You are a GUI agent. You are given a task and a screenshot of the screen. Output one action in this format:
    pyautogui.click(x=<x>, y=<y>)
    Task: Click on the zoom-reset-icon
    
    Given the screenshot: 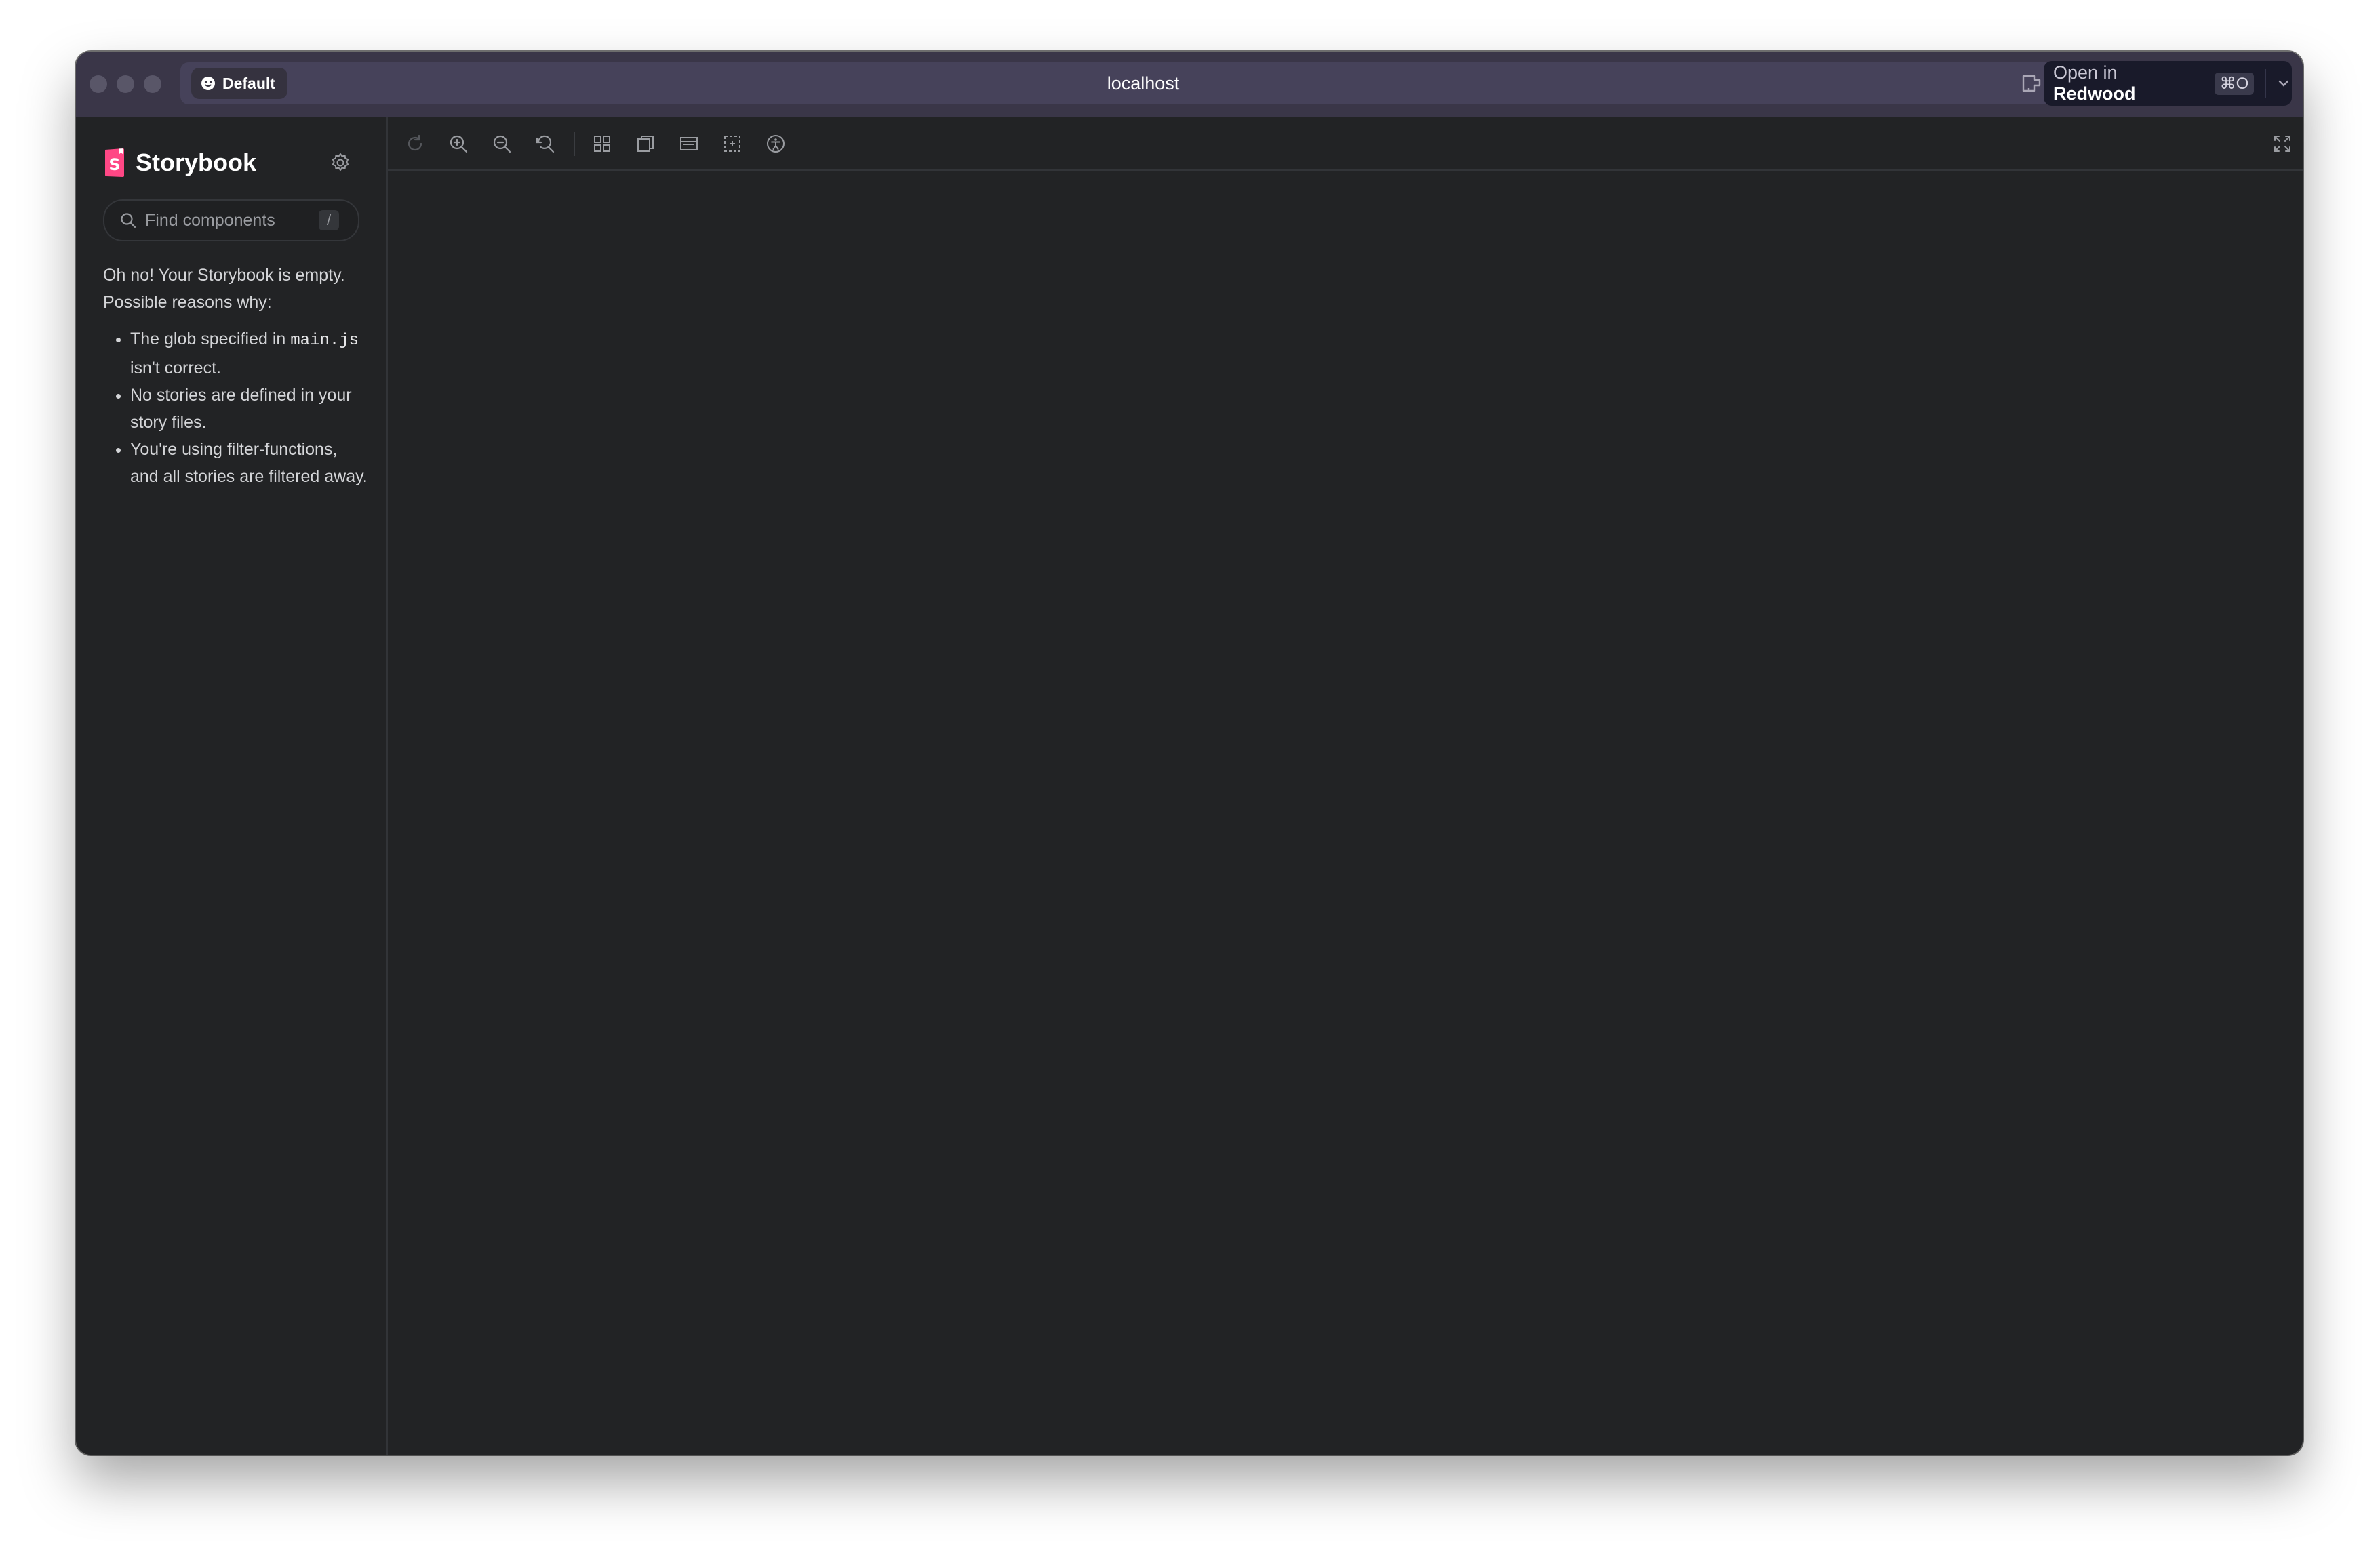 What is the action you would take?
    pyautogui.click(x=545, y=144)
    